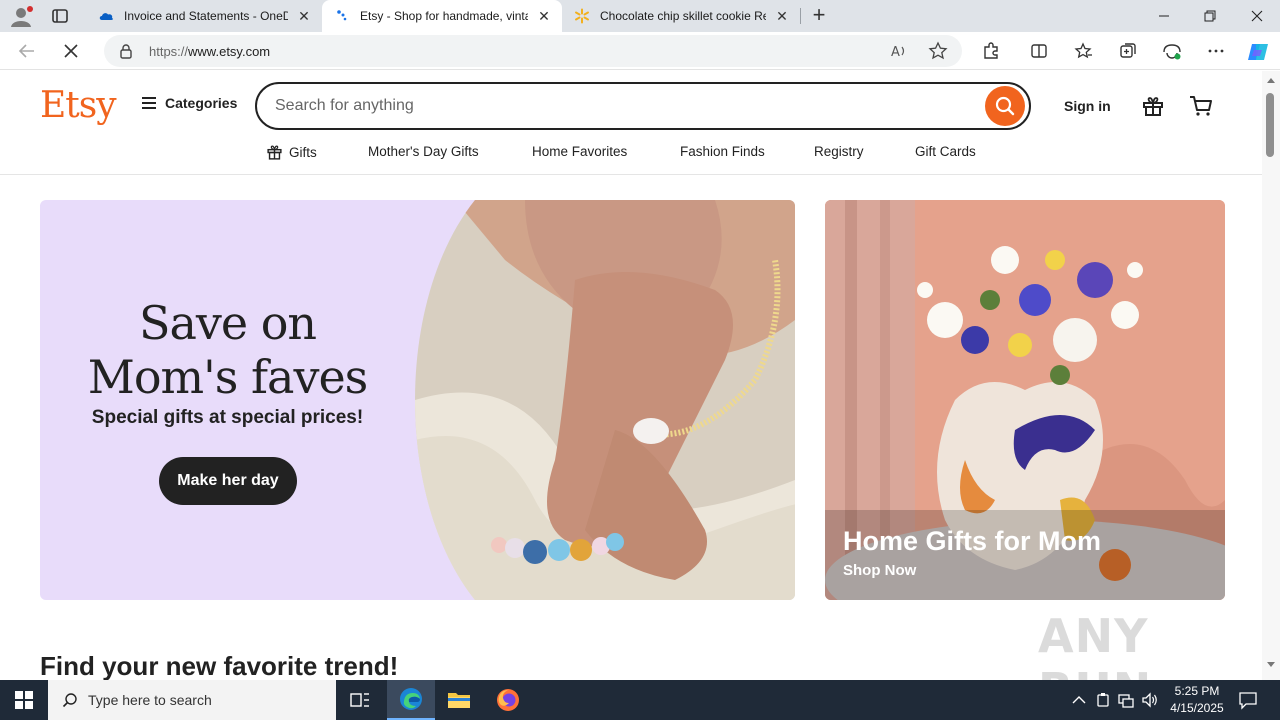 The width and height of the screenshot is (1280, 720). What do you see at coordinates (1172, 51) in the screenshot?
I see `browser-essentials-icon` at bounding box center [1172, 51].